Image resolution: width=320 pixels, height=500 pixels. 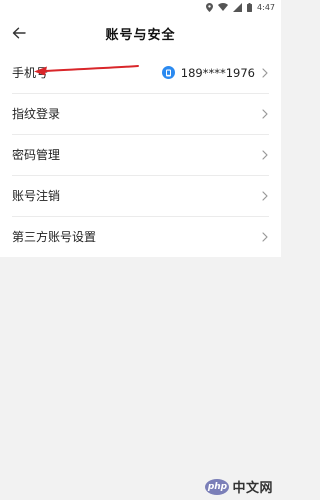 What do you see at coordinates (266, 7) in the screenshot?
I see `status-time: 4:47` at bounding box center [266, 7].